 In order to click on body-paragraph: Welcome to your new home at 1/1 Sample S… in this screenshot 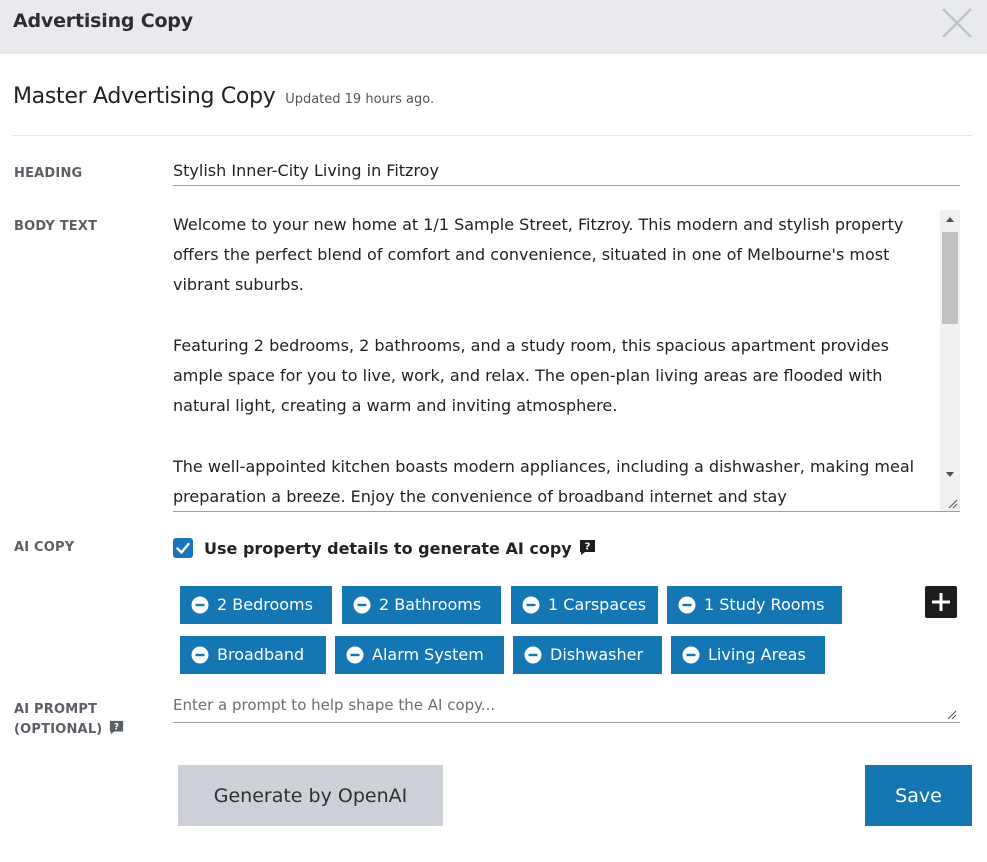, I will do `click(538, 255)`.